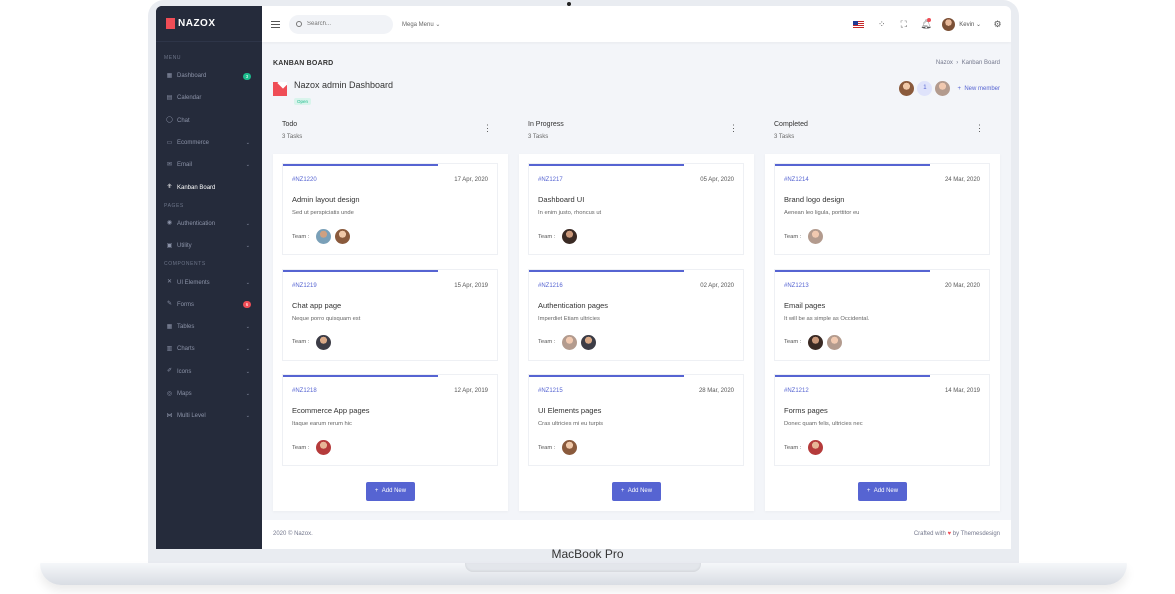 The image size is (1175, 594). I want to click on menu-badge: 6, so click(247, 305).